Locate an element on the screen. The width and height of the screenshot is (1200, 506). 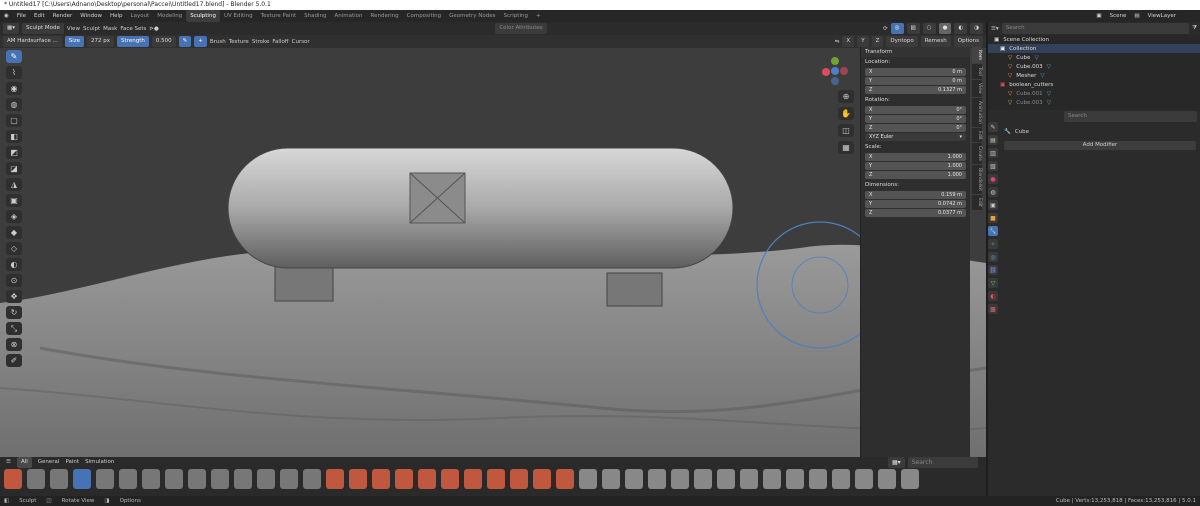
material-props-icon: ◐ is located at coordinates (993, 296).